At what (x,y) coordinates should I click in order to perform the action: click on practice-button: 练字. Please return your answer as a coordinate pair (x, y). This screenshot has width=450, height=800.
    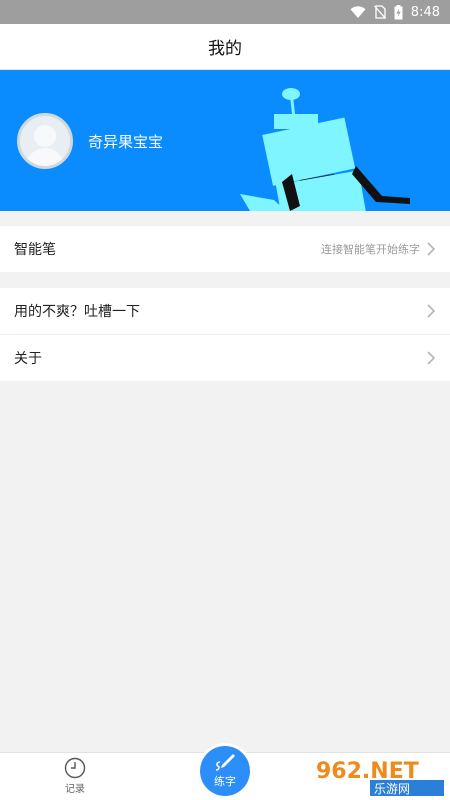
    Looking at the image, I should click on (225, 771).